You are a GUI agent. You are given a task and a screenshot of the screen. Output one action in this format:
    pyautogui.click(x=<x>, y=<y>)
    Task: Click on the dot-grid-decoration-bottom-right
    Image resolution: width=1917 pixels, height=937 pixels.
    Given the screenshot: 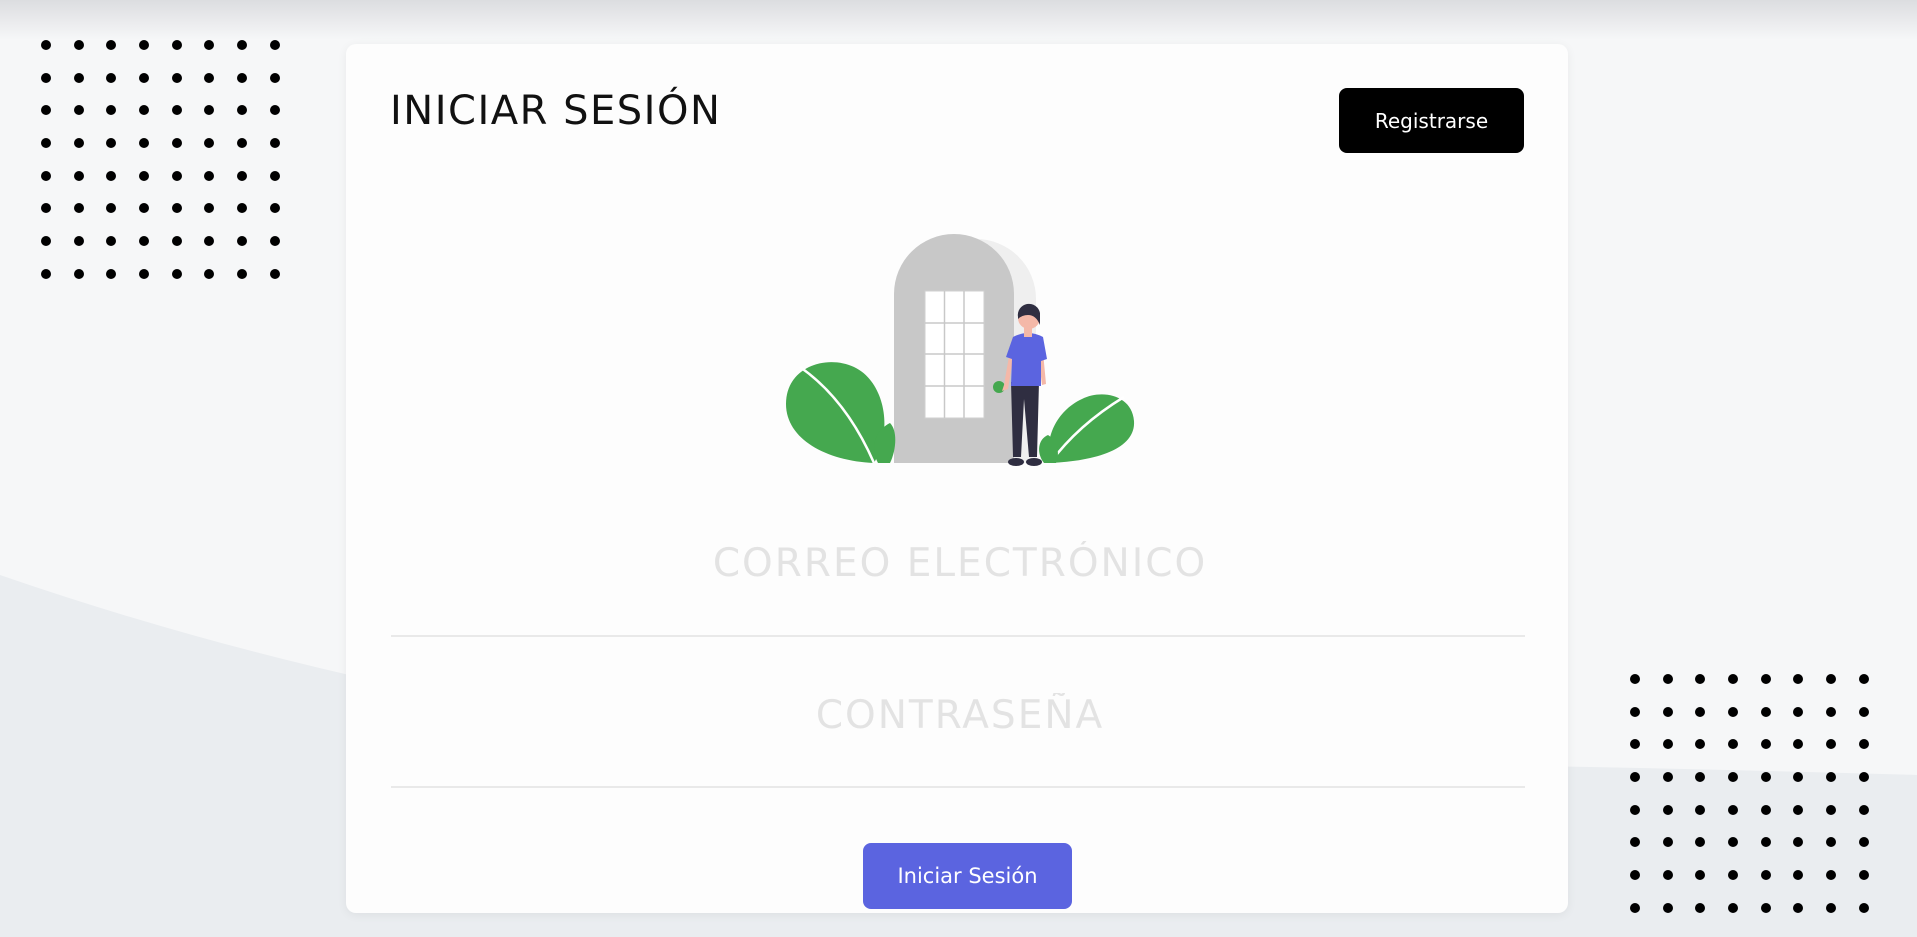 What is the action you would take?
    pyautogui.click(x=1749, y=793)
    